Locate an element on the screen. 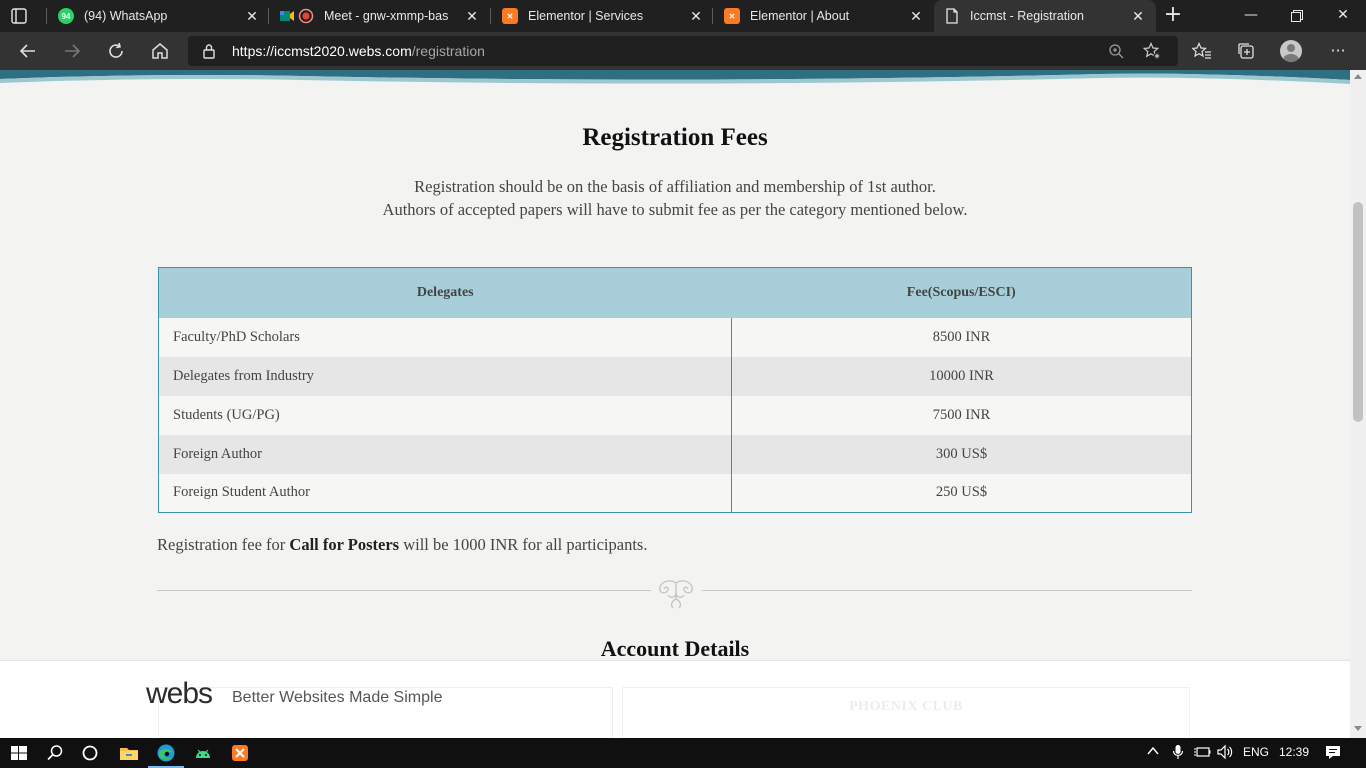 This screenshot has width=1366, height=768. poster-note-suffix: will be 1000 INR for all participants. is located at coordinates (523, 544).